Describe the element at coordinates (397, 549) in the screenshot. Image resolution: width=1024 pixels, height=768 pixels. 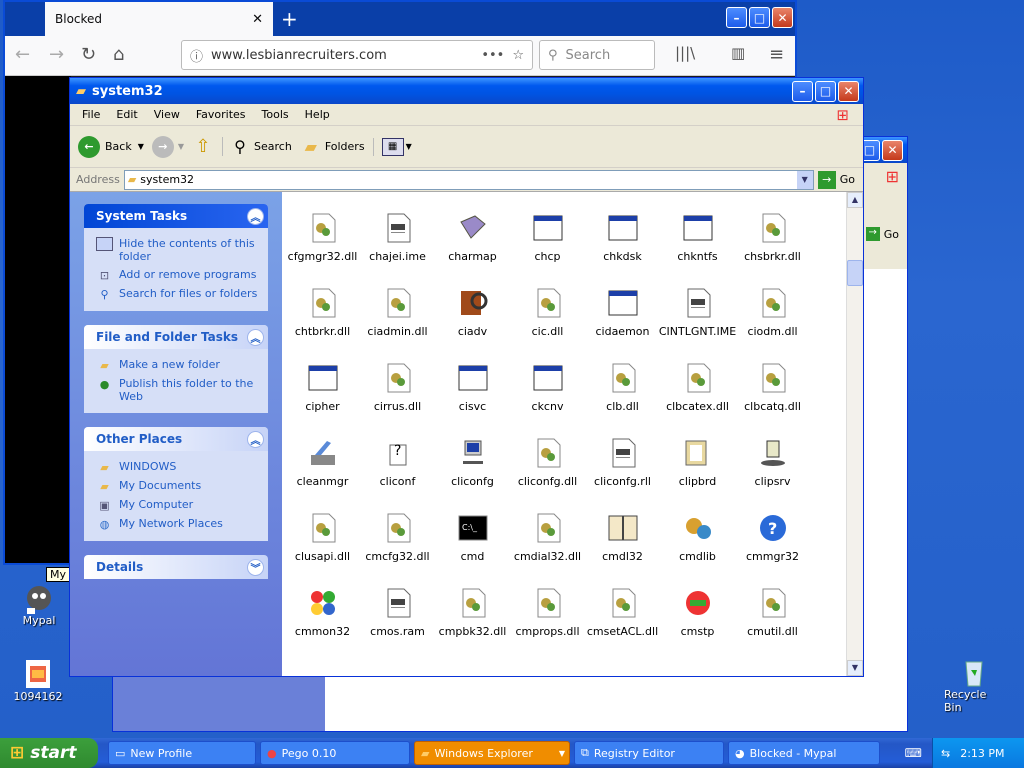
I see `file-item: cmcfg32.dll` at that location.